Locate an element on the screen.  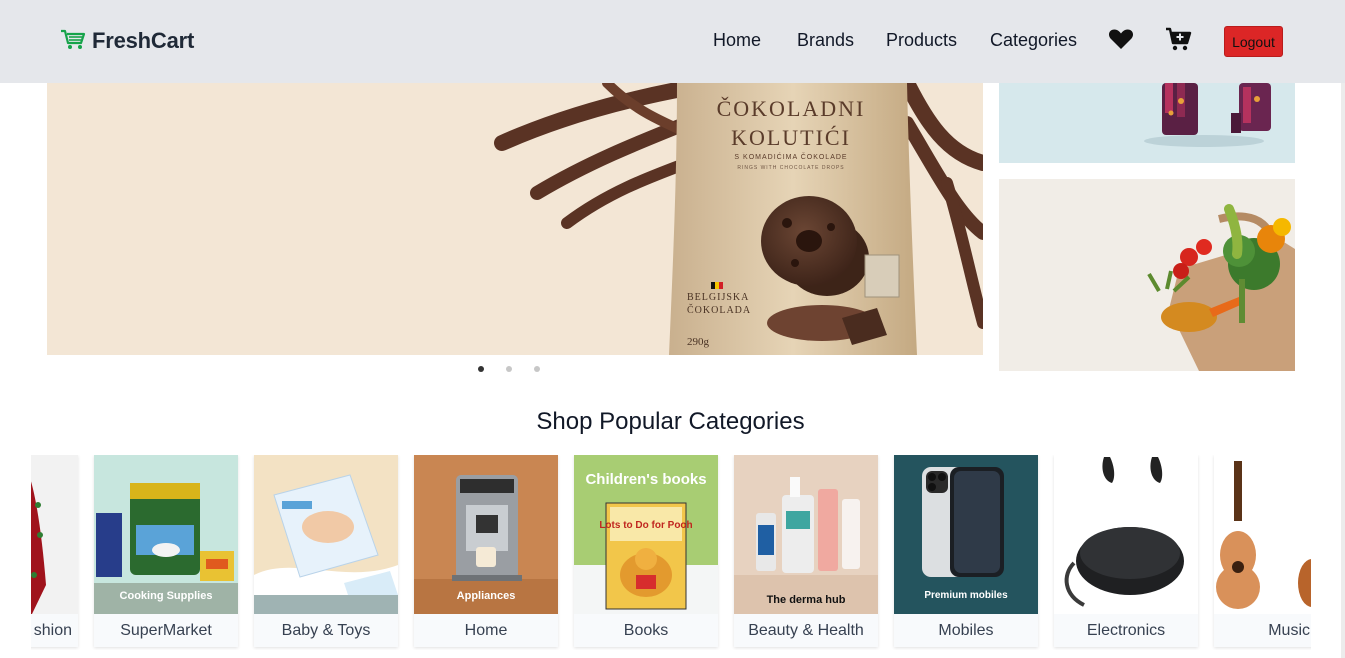
nav-link-home: Home is located at coordinates (737, 40).